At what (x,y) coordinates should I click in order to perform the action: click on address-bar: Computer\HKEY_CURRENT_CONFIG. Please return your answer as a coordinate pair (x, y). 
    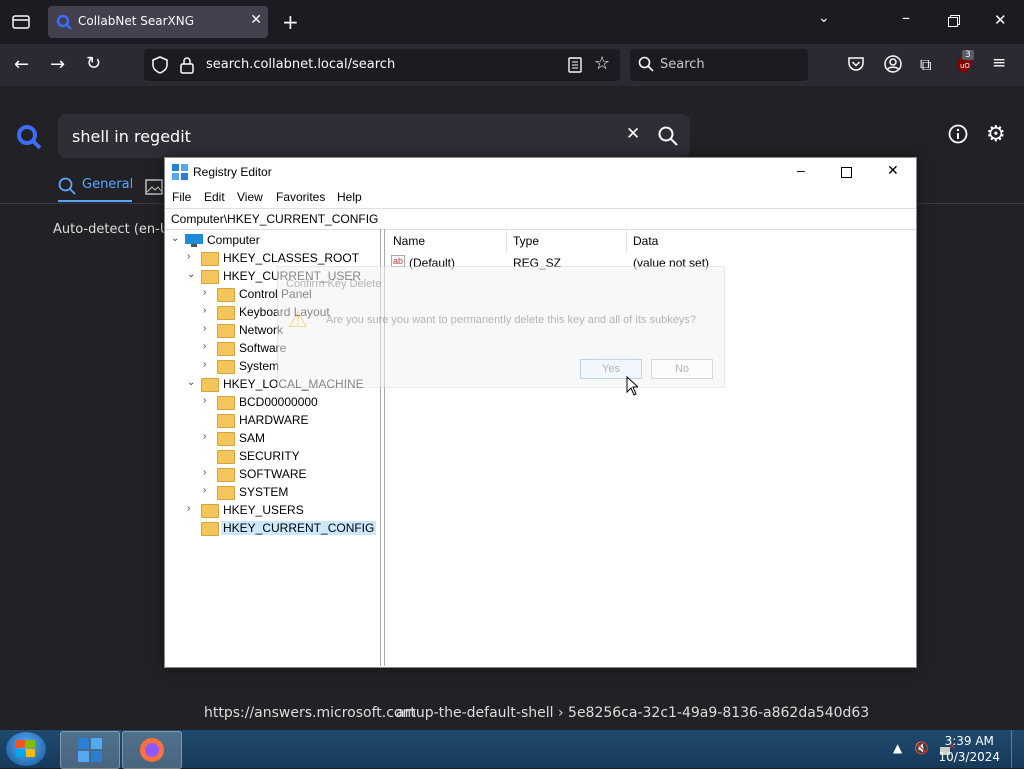
    Looking at the image, I should click on (540, 219).